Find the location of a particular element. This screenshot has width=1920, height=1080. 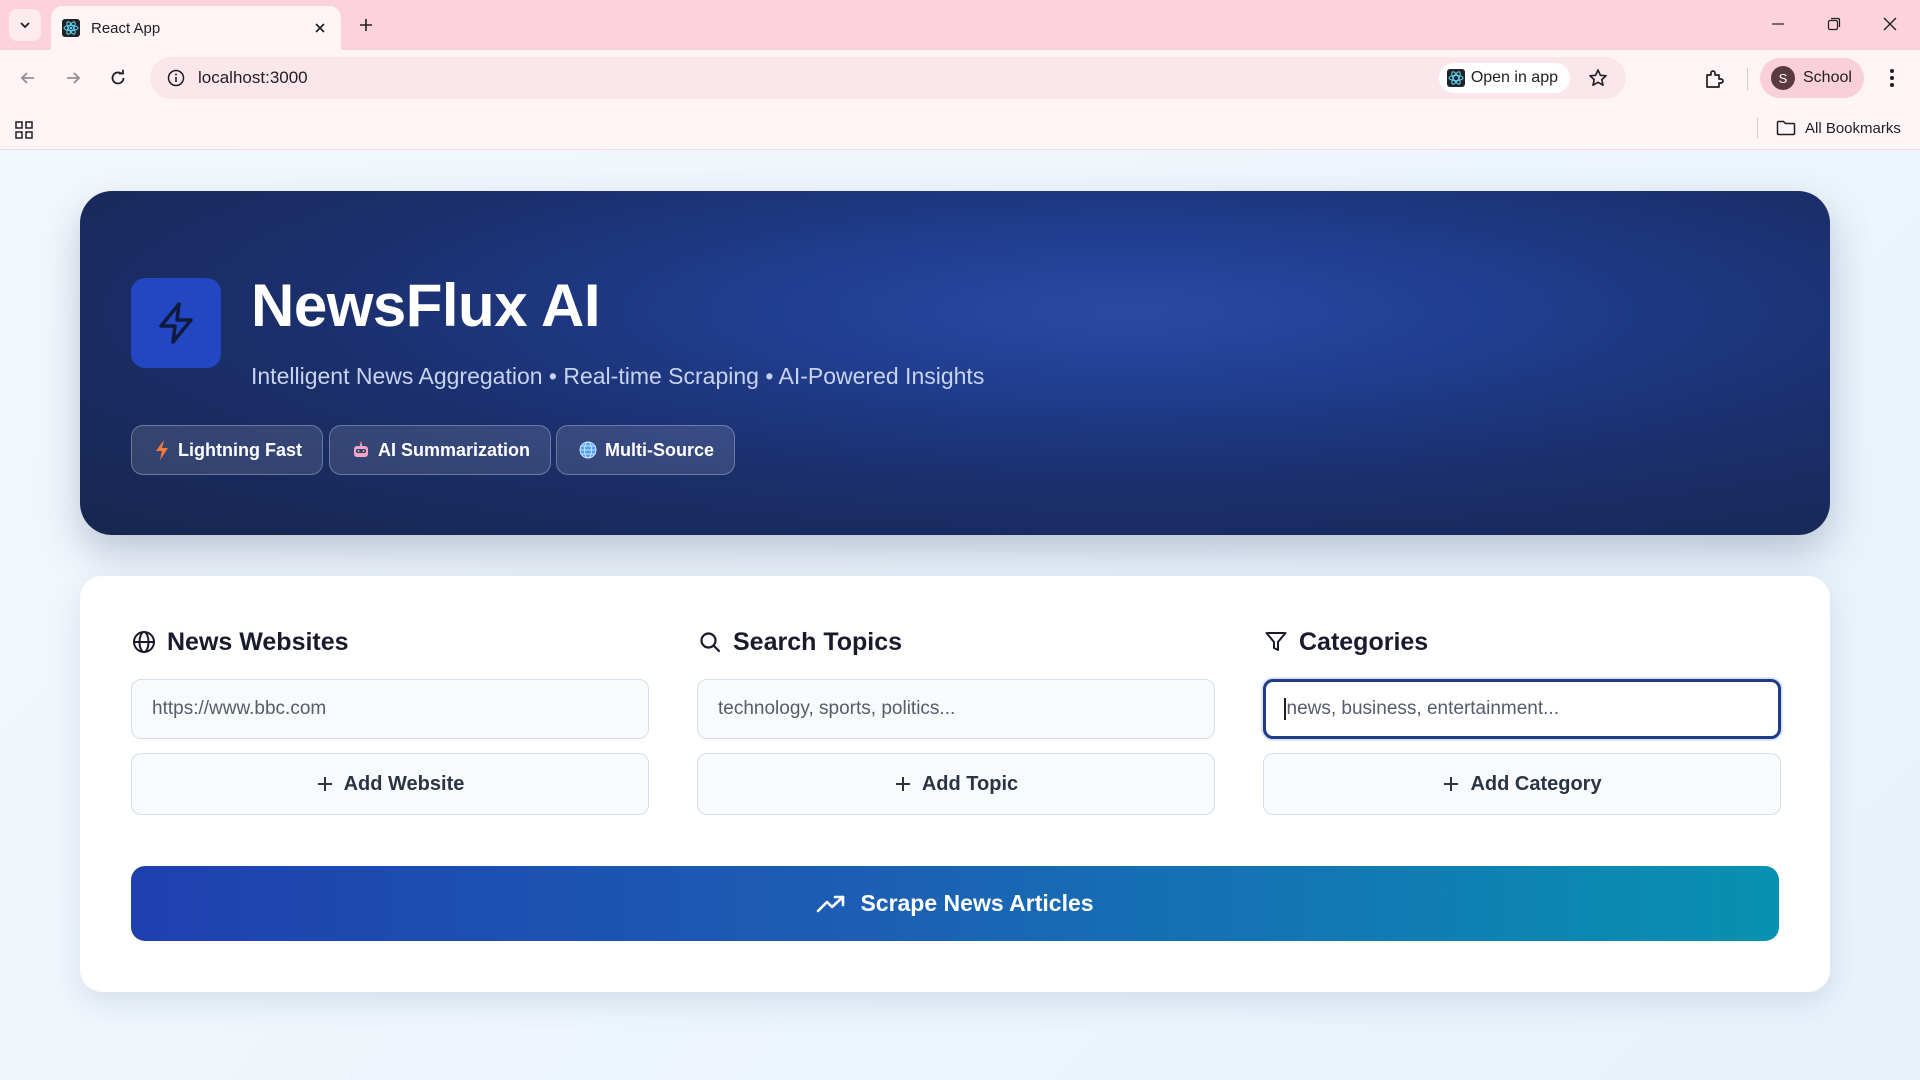

apps-grid-icon is located at coordinates (24, 130).